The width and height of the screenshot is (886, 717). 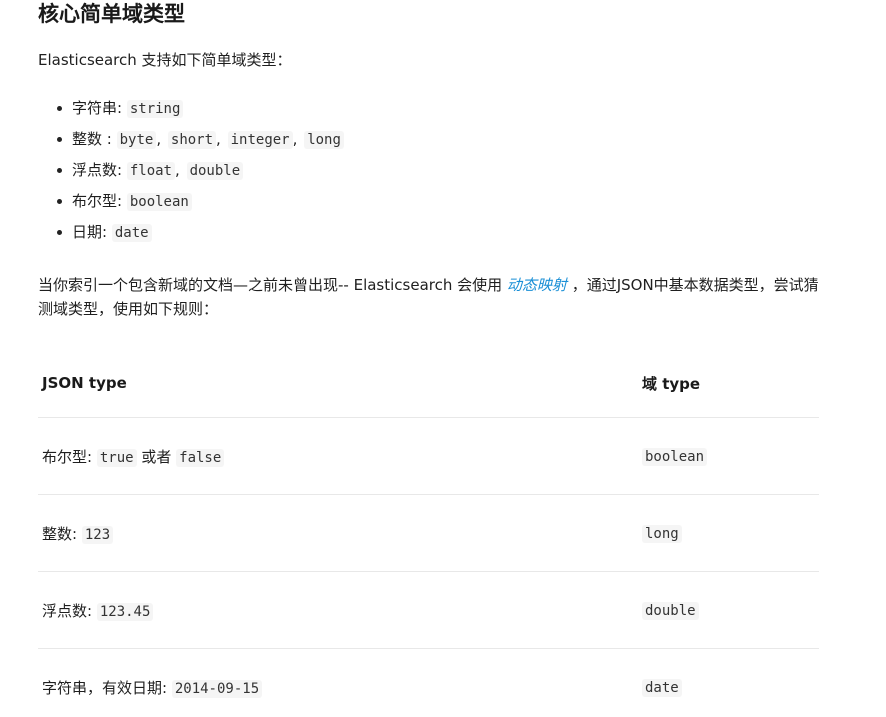 I want to click on table-header-row: JSON type 域 type, so click(x=428, y=383).